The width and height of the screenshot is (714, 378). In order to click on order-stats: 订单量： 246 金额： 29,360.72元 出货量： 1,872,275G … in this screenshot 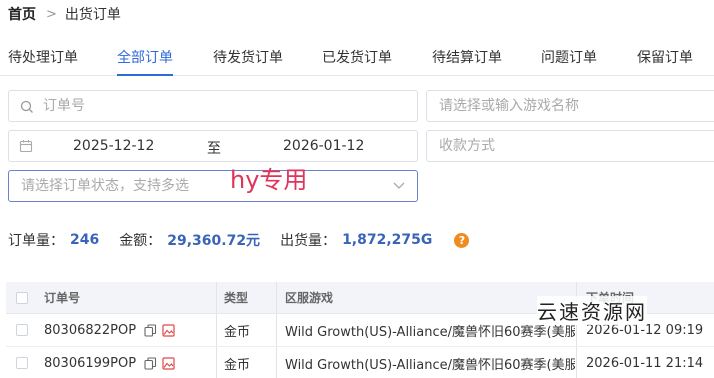, I will do `click(239, 240)`.